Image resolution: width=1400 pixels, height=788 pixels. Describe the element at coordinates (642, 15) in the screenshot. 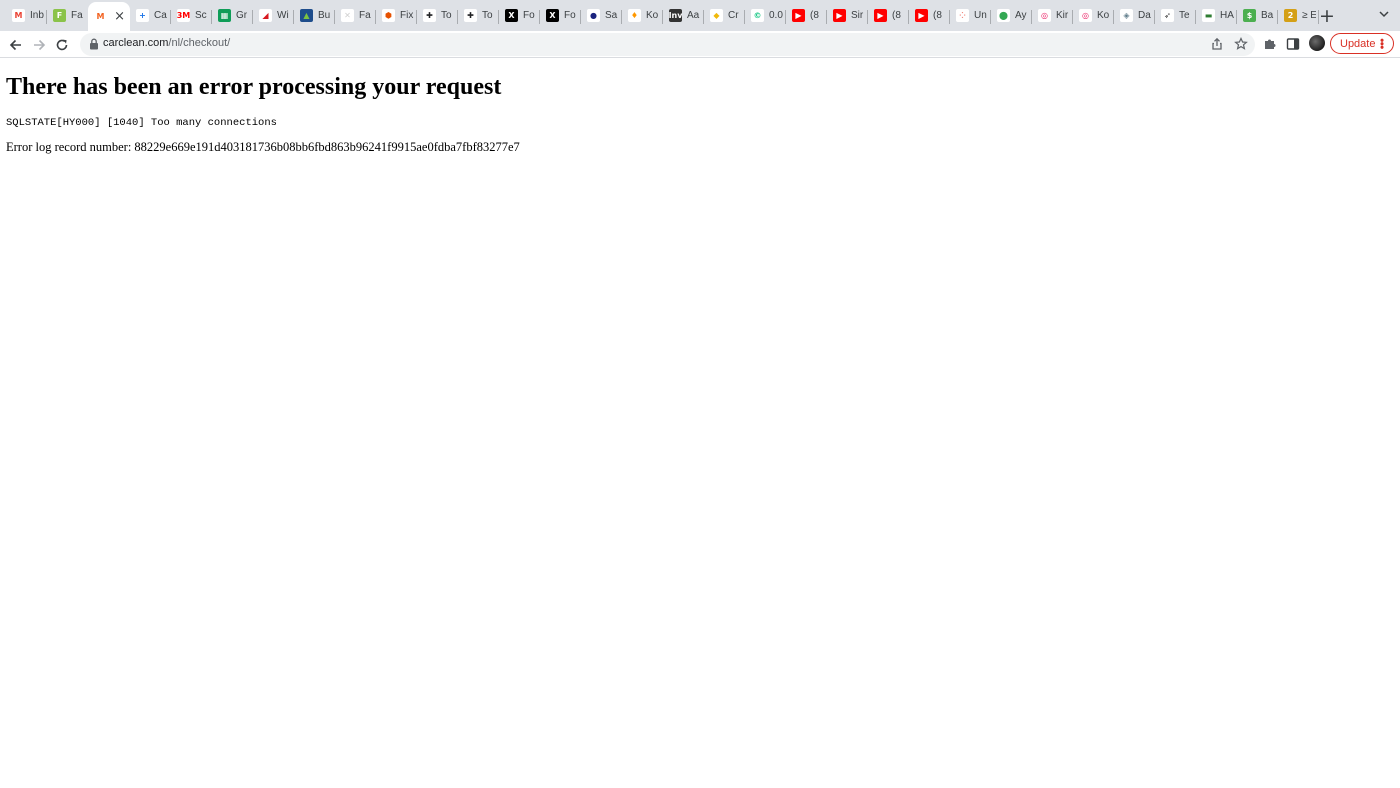

I see `browser-tab: ♦ Ko` at that location.